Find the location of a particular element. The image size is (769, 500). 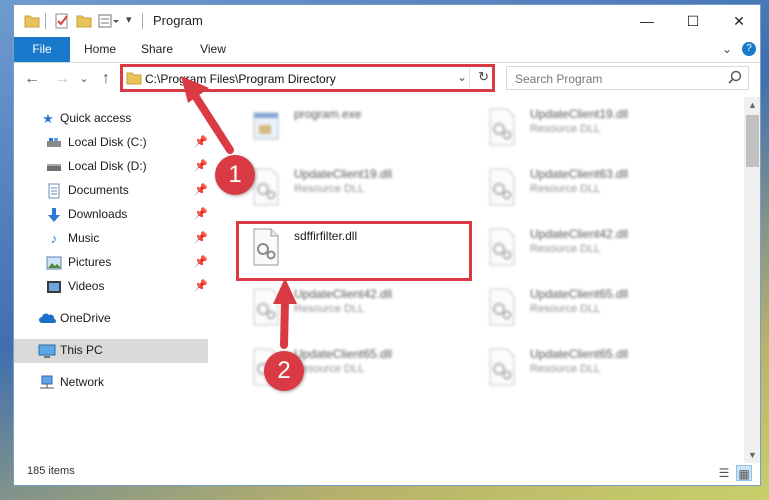

annotation-overlay is located at coordinates (239, 212).